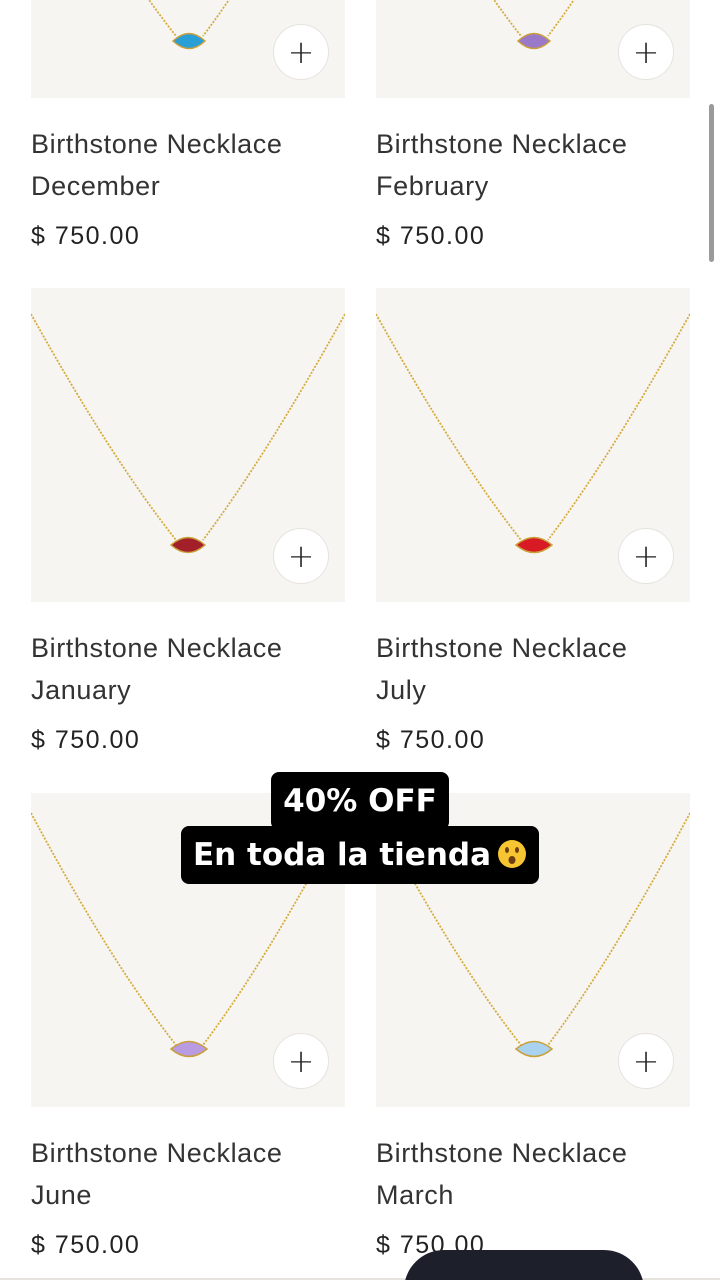 The height and width of the screenshot is (1280, 720). Describe the element at coordinates (188, 690) in the screenshot. I see `product-name-line2: January` at that location.